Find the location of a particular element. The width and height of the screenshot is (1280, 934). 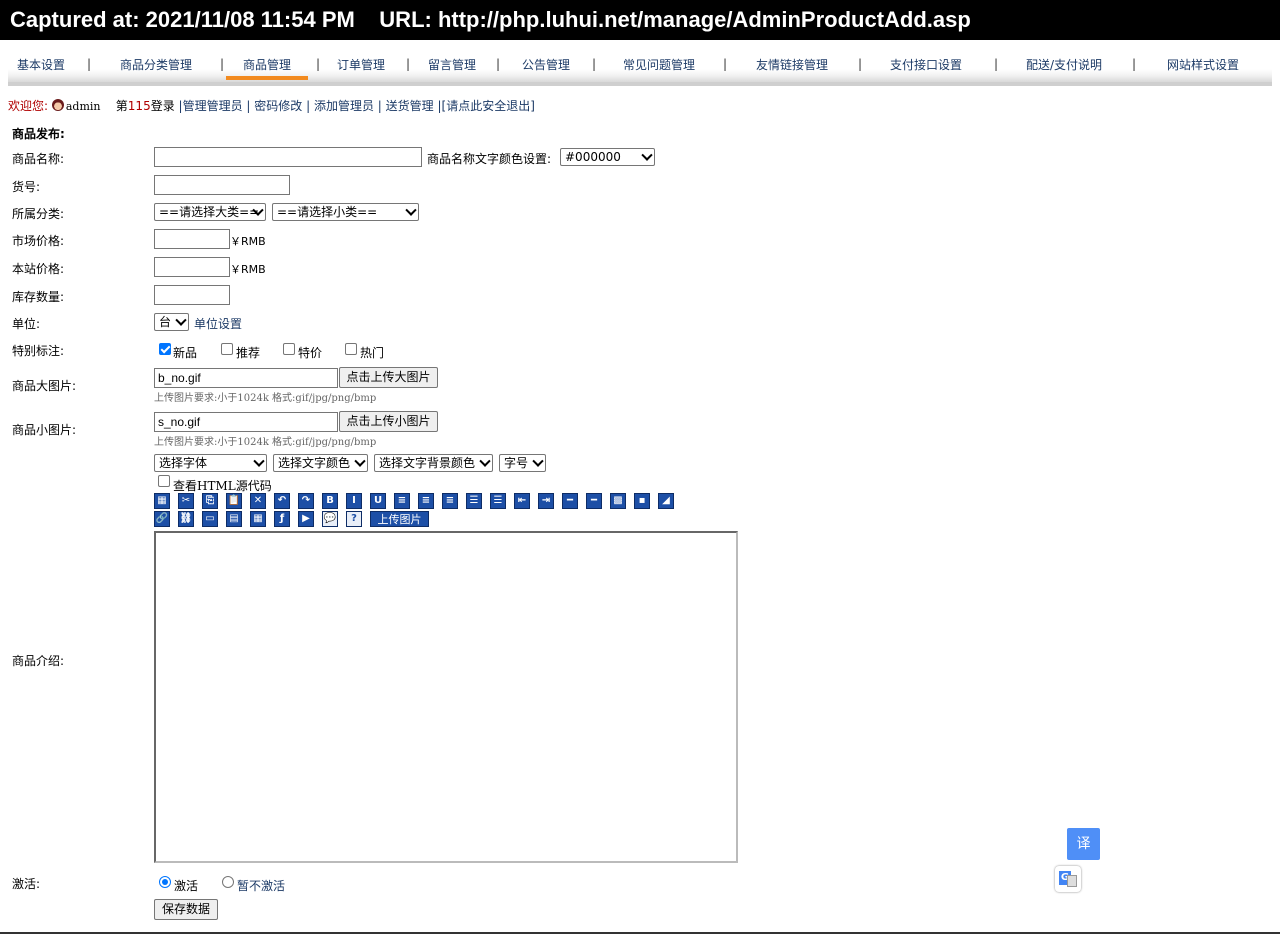

nav-item-10: 网站样式设置 is located at coordinates (1203, 66).